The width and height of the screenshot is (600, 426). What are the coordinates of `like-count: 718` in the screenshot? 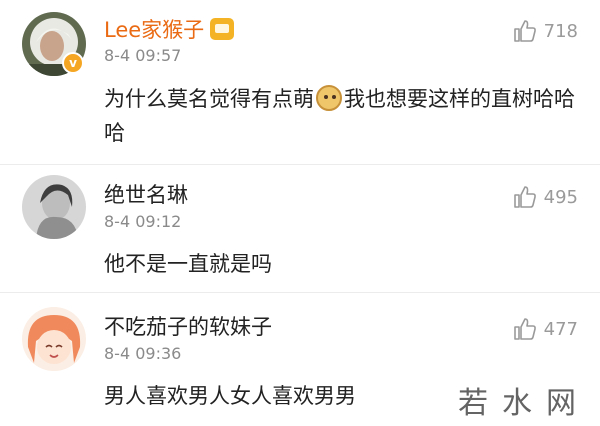 It's located at (560, 31).